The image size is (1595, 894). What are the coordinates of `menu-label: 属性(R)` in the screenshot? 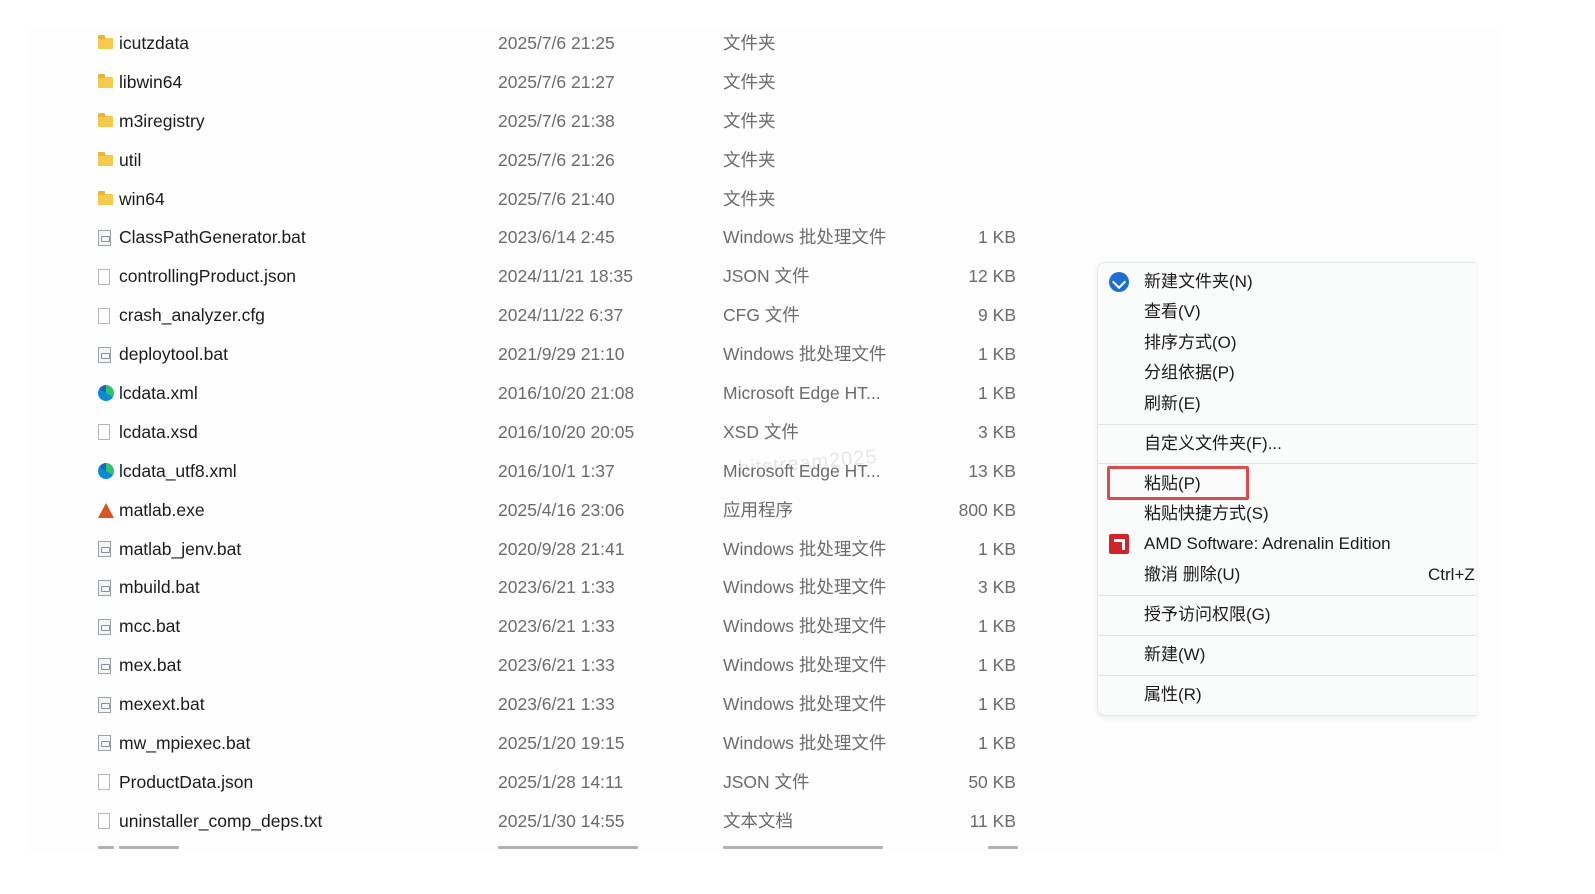 It's located at (1173, 694).